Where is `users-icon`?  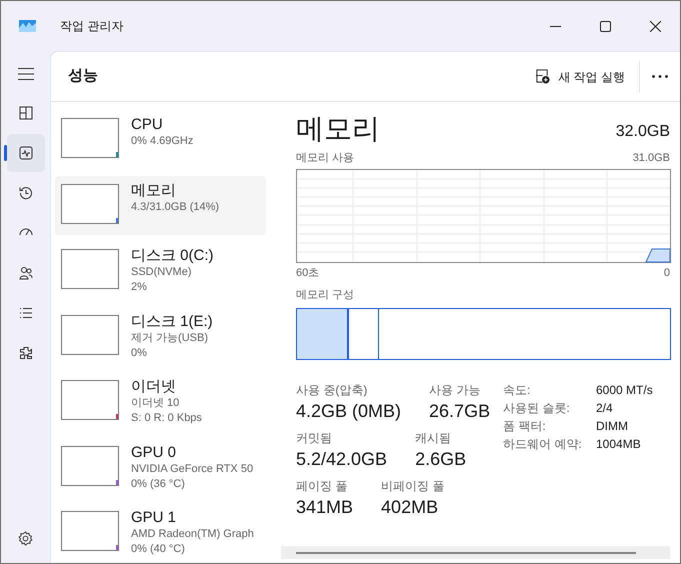
users-icon is located at coordinates (25, 273).